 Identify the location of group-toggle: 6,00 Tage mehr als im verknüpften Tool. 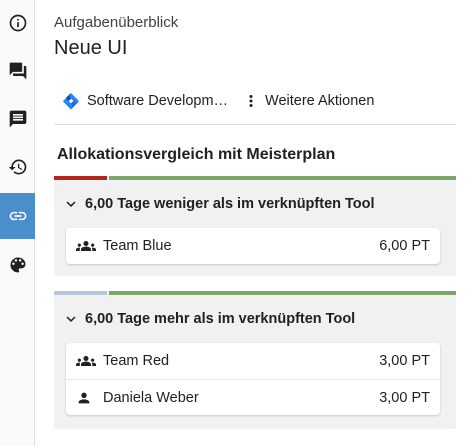
(208, 319).